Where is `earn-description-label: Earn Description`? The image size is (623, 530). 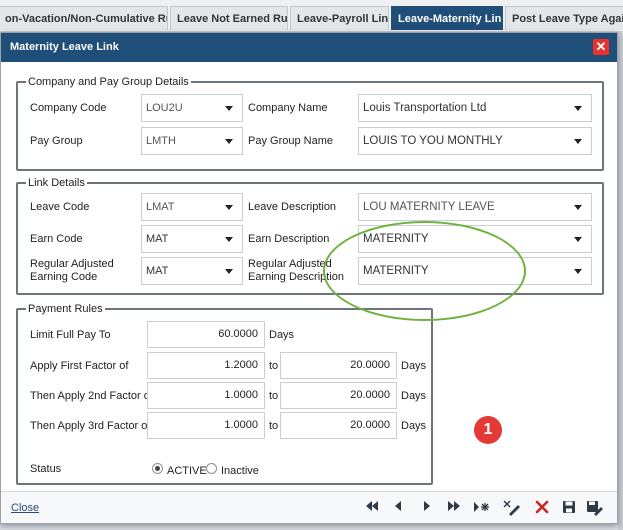 earn-description-label: Earn Description is located at coordinates (289, 239).